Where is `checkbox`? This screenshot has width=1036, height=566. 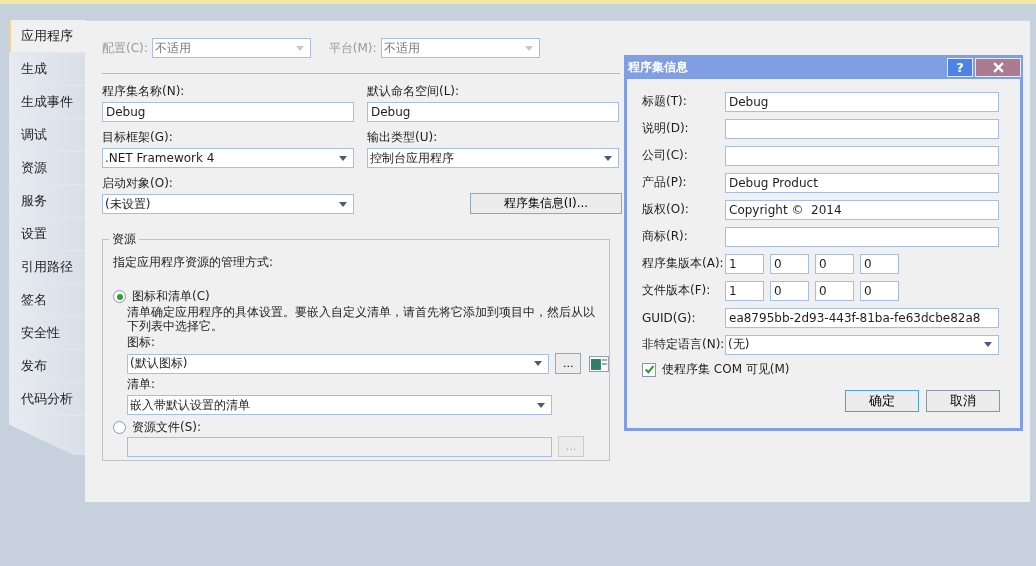 checkbox is located at coordinates (649, 369).